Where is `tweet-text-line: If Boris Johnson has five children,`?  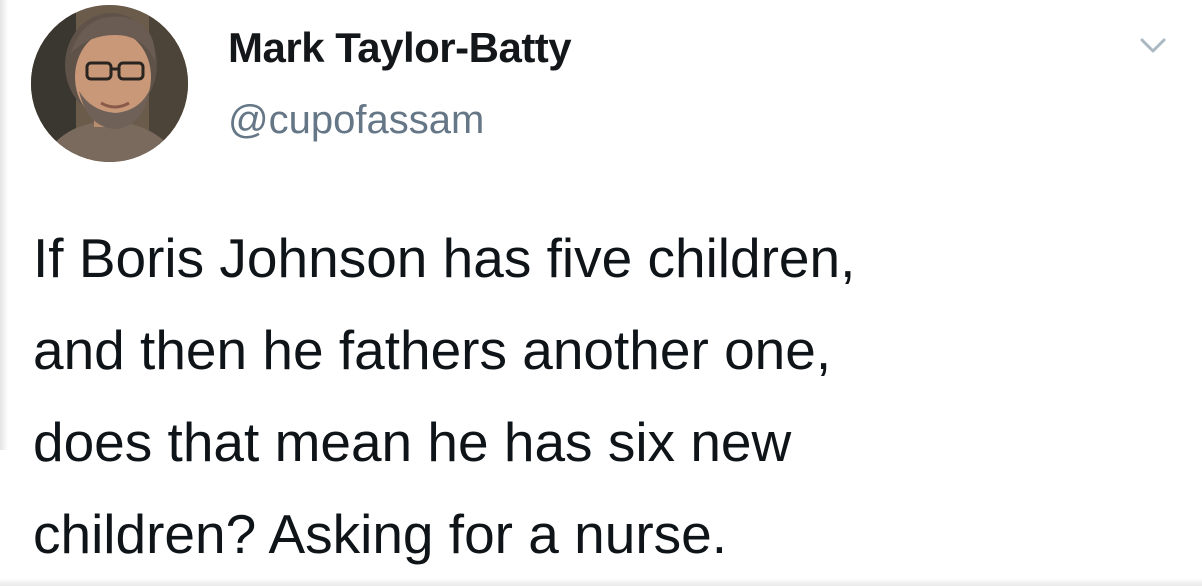 tweet-text-line: If Boris Johnson has five children, is located at coordinates (444, 258).